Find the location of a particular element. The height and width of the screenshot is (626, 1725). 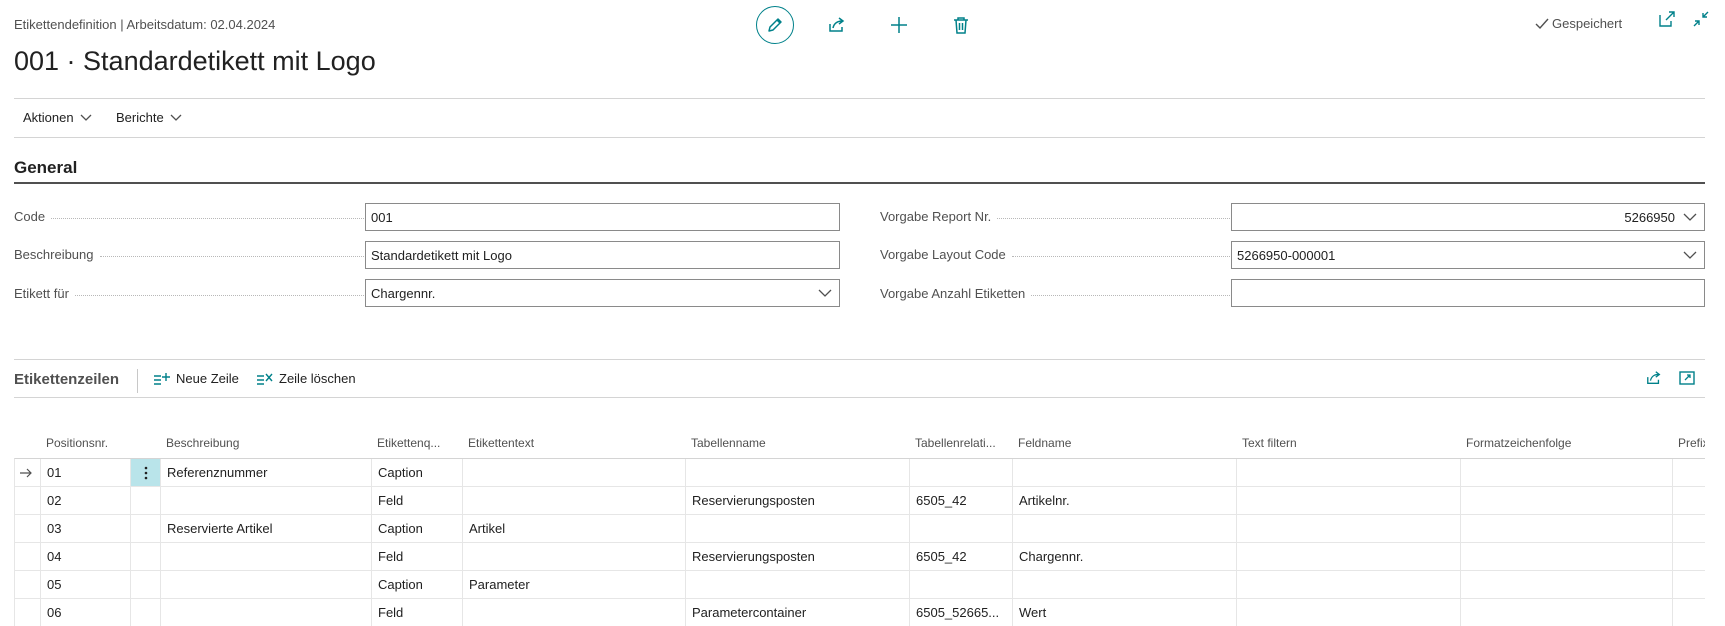

row-menu-button is located at coordinates (146, 472).